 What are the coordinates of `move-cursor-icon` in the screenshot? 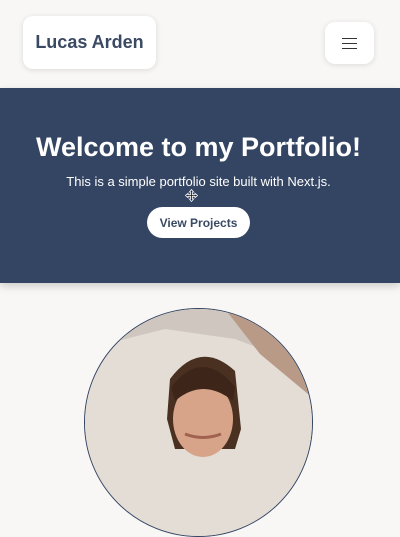 It's located at (191, 195).